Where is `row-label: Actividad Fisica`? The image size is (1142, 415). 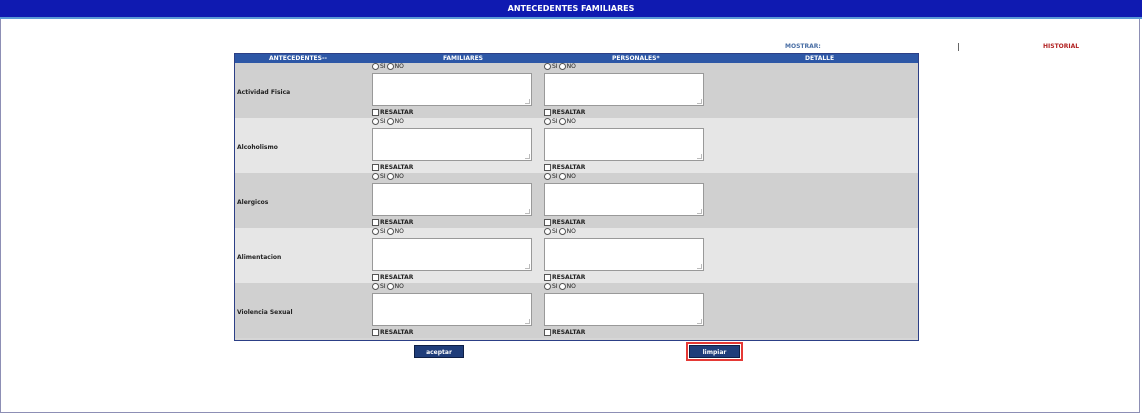
row-label: Actividad Fisica is located at coordinates (264, 92).